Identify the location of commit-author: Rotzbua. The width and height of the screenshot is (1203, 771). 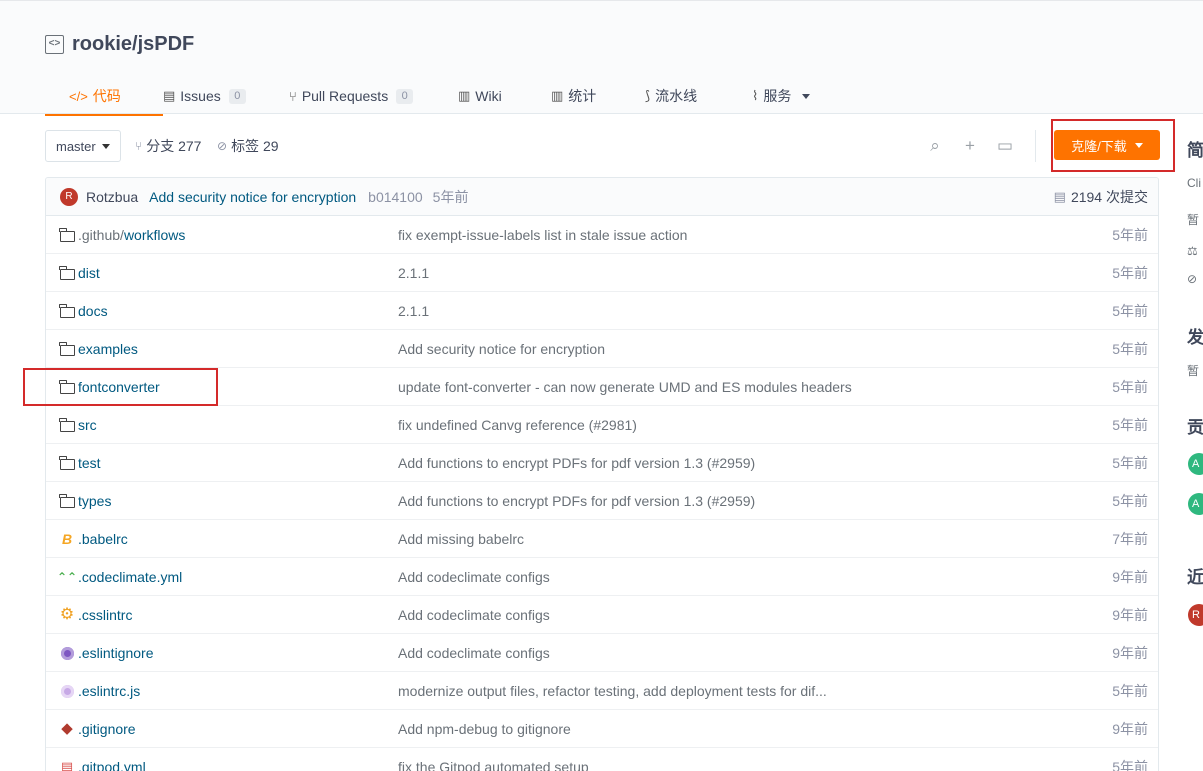
(112, 197).